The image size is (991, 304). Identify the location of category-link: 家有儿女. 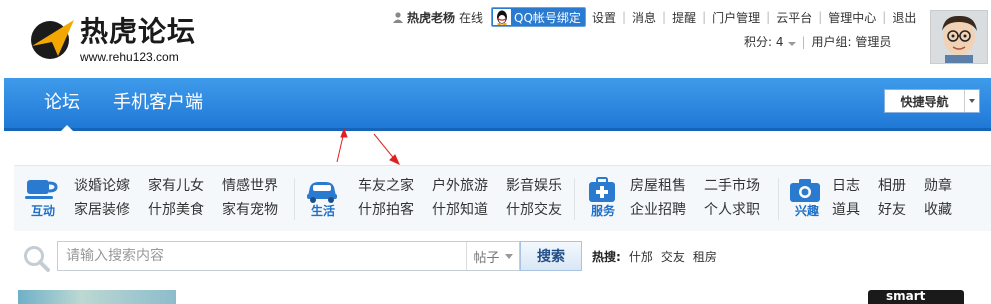
(176, 186).